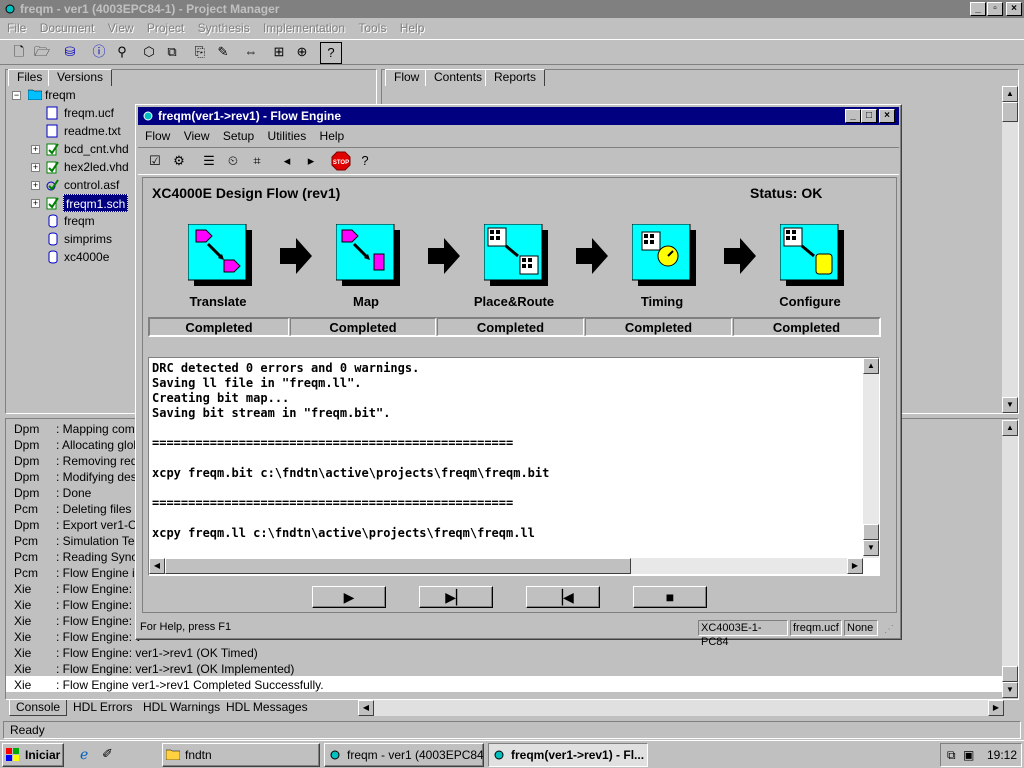 The height and width of the screenshot is (768, 1024). I want to click on add-source-icon: ⊕, so click(302, 53).